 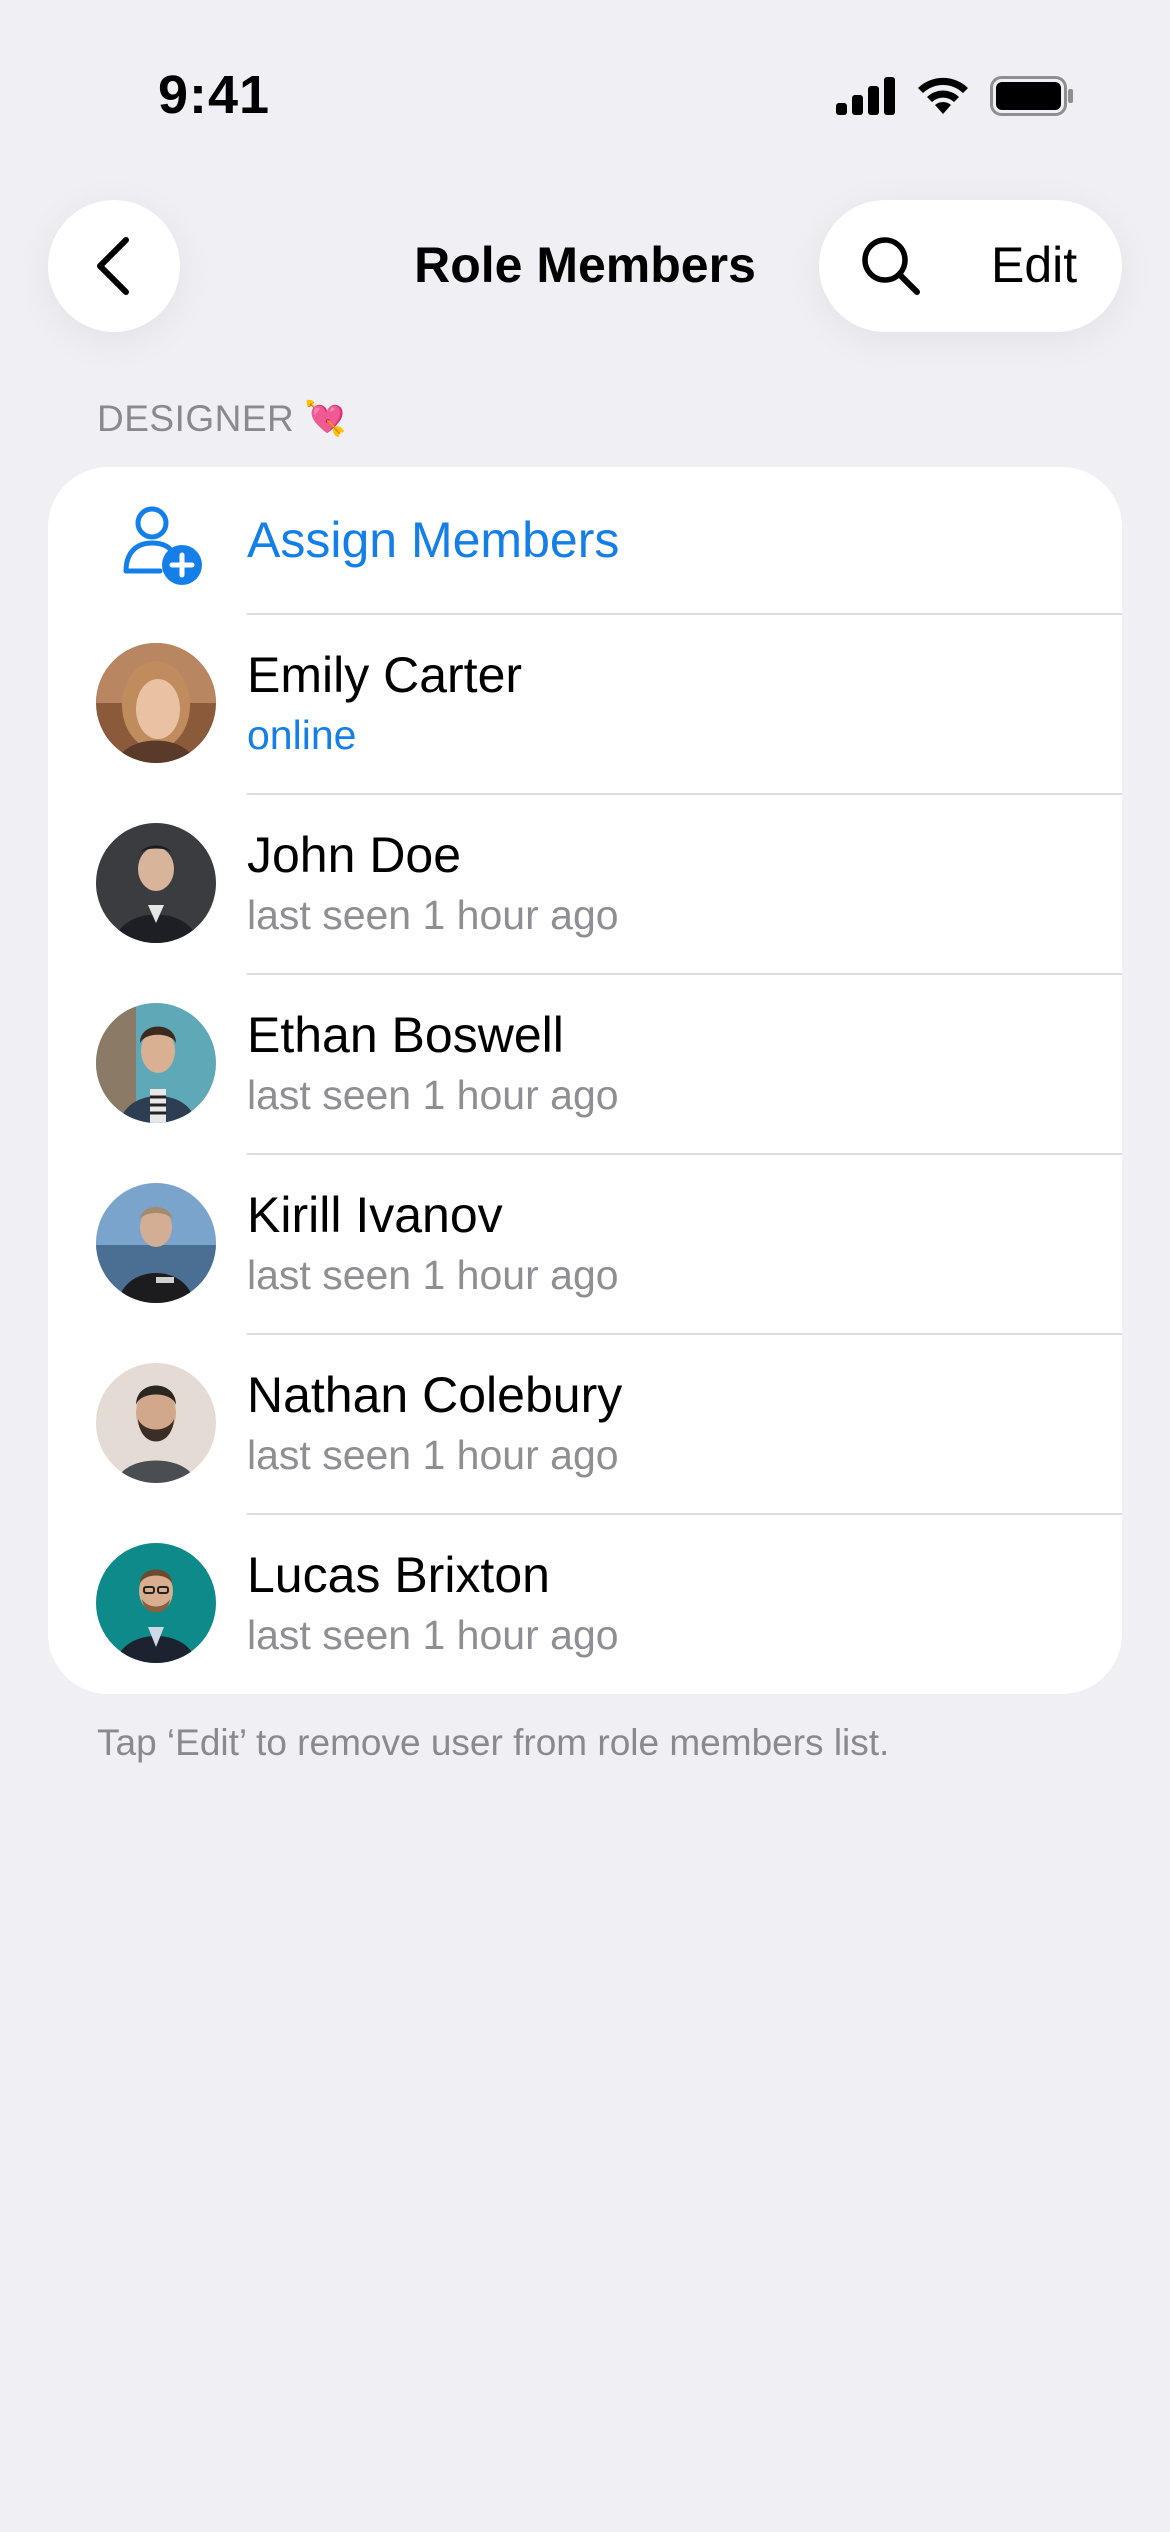 What do you see at coordinates (398, 1575) in the screenshot?
I see `member-name: Lucas Brixton` at bounding box center [398, 1575].